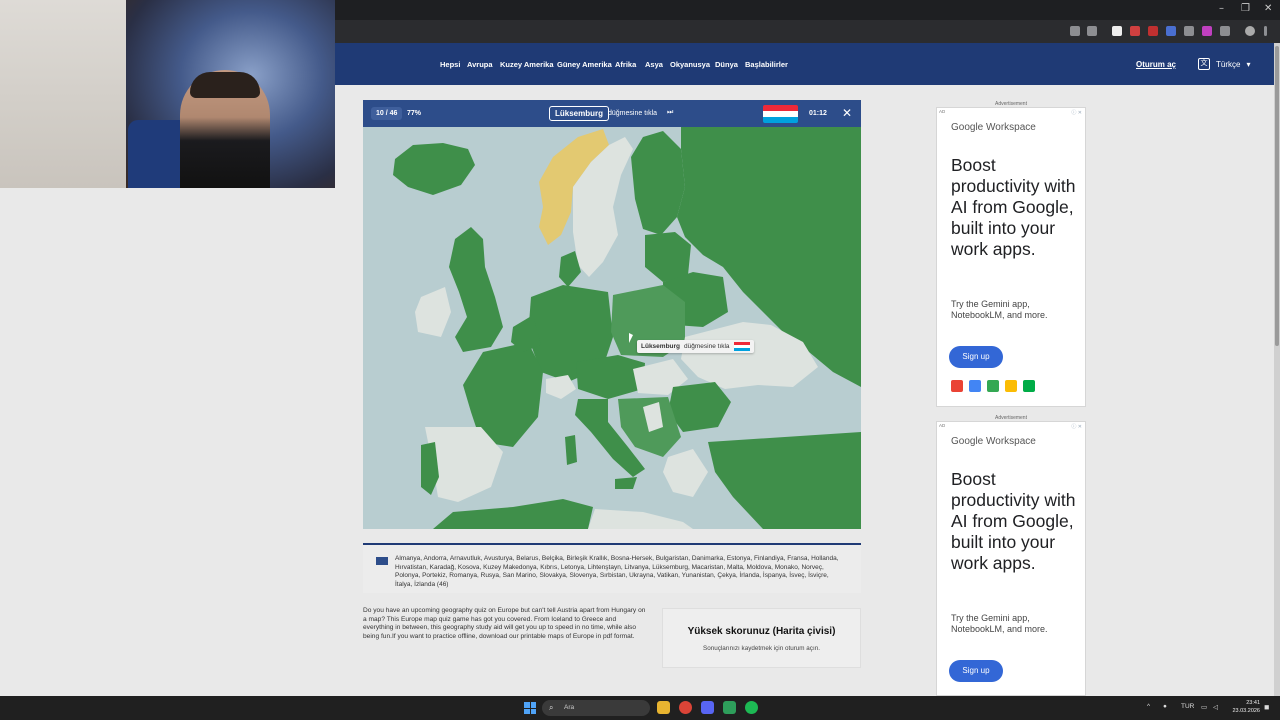  I want to click on network-icon: ▭, so click(1204, 707).